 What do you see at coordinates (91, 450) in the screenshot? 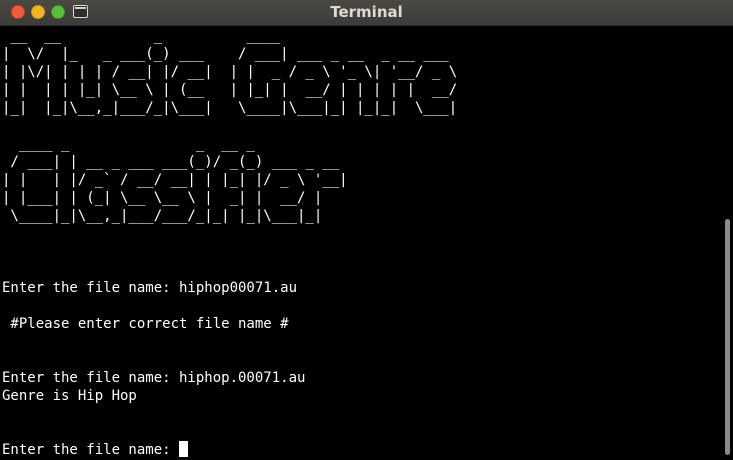
I see `terminal-line-prompt-3: Enter the file name:` at bounding box center [91, 450].